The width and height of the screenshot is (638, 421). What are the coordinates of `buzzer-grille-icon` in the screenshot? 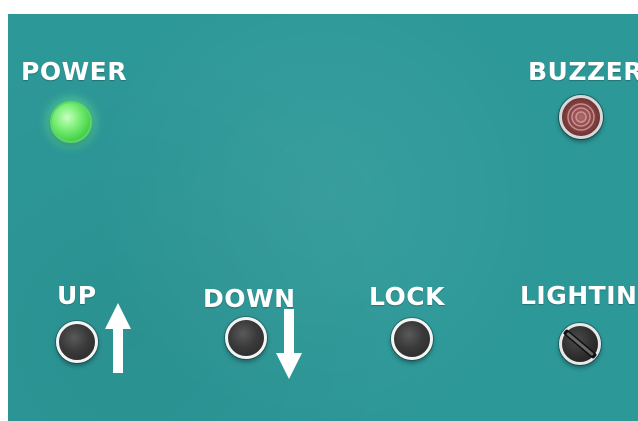 It's located at (581, 117).